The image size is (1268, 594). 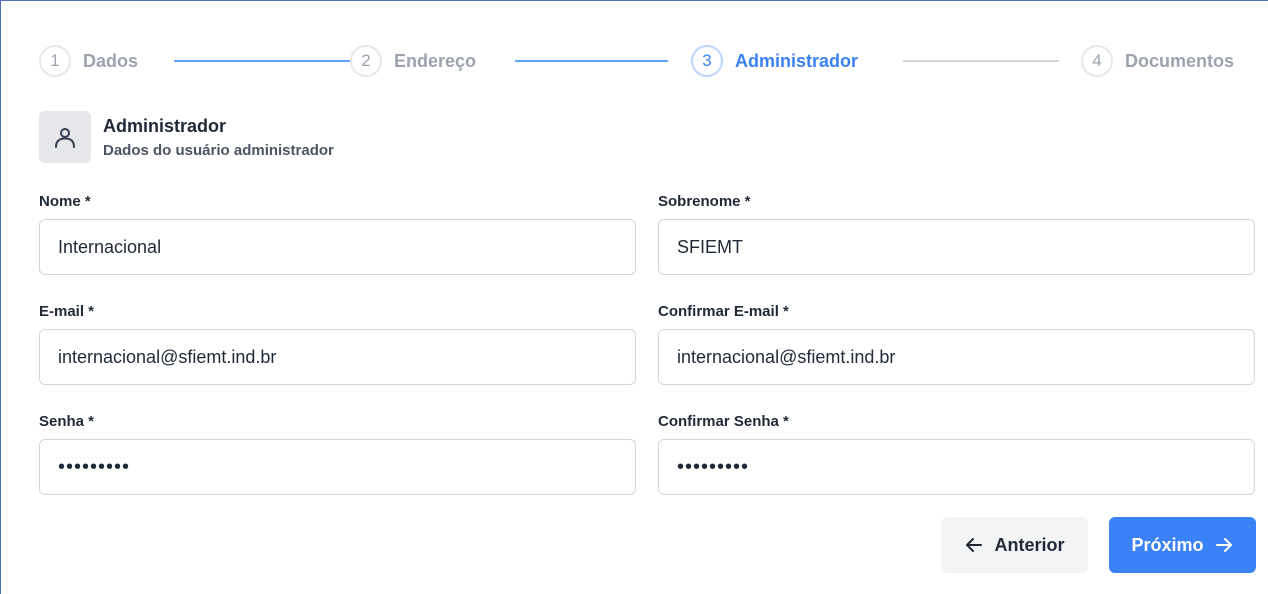 I want to click on previous-button: Anterior, so click(x=1014, y=545).